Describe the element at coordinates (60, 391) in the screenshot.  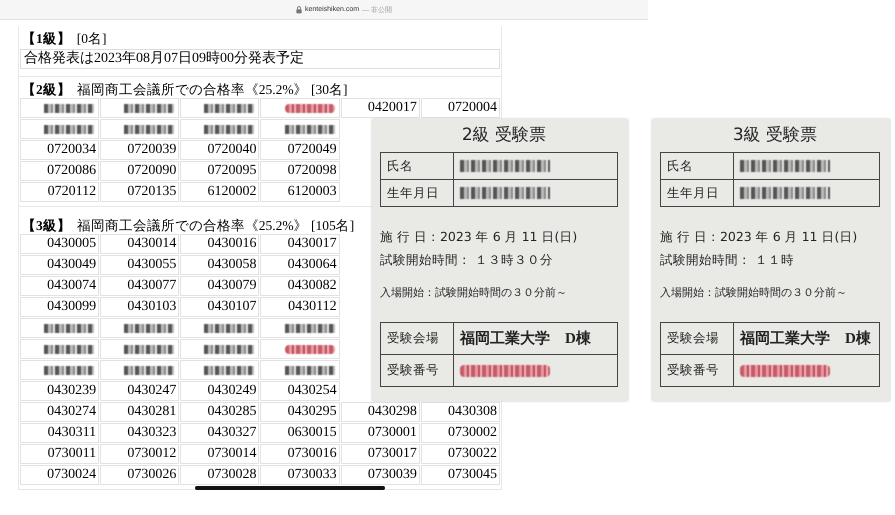
I see `table-cell: 0430239` at that location.